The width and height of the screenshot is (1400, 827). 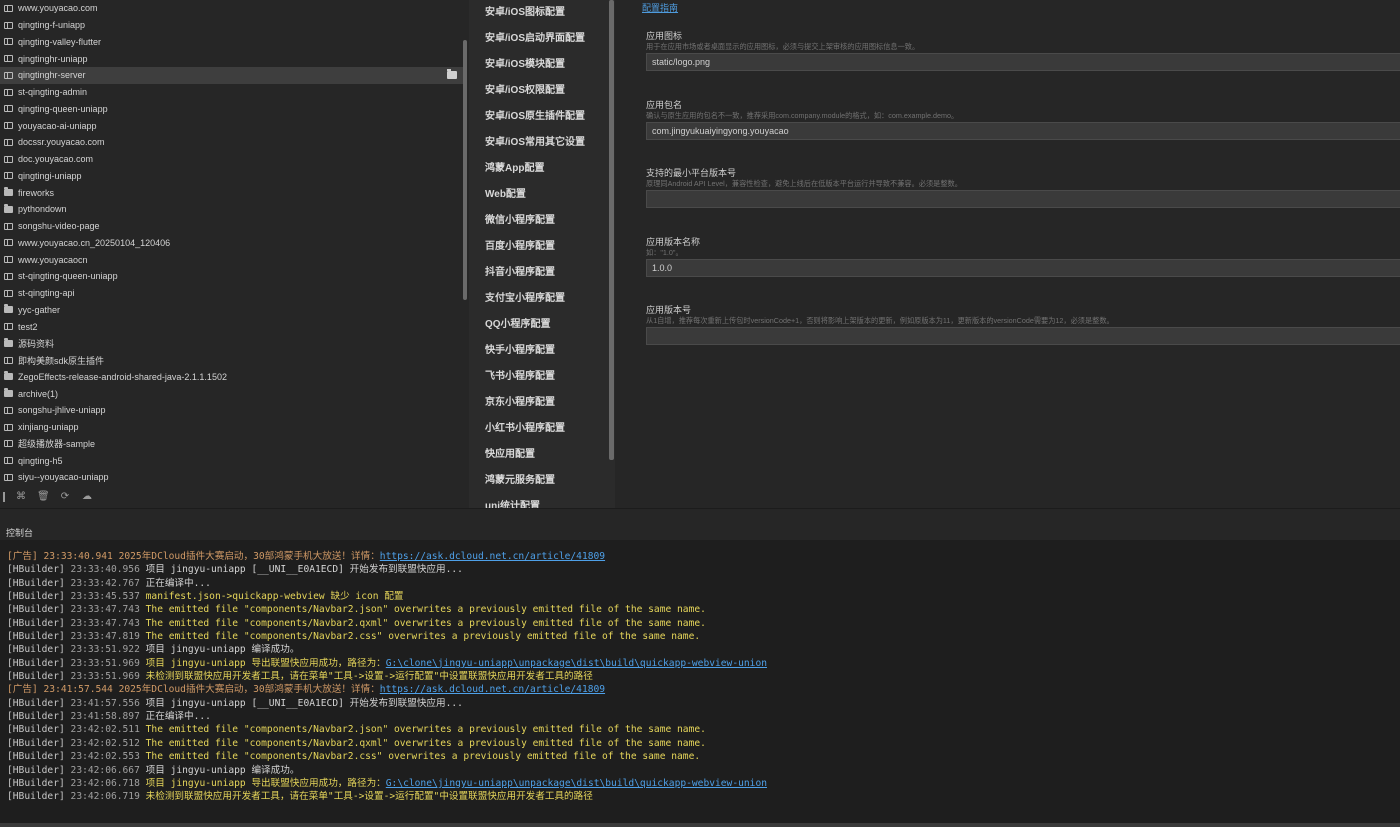 What do you see at coordinates (231, 460) in the screenshot?
I see `tree-item: qingting-h5` at bounding box center [231, 460].